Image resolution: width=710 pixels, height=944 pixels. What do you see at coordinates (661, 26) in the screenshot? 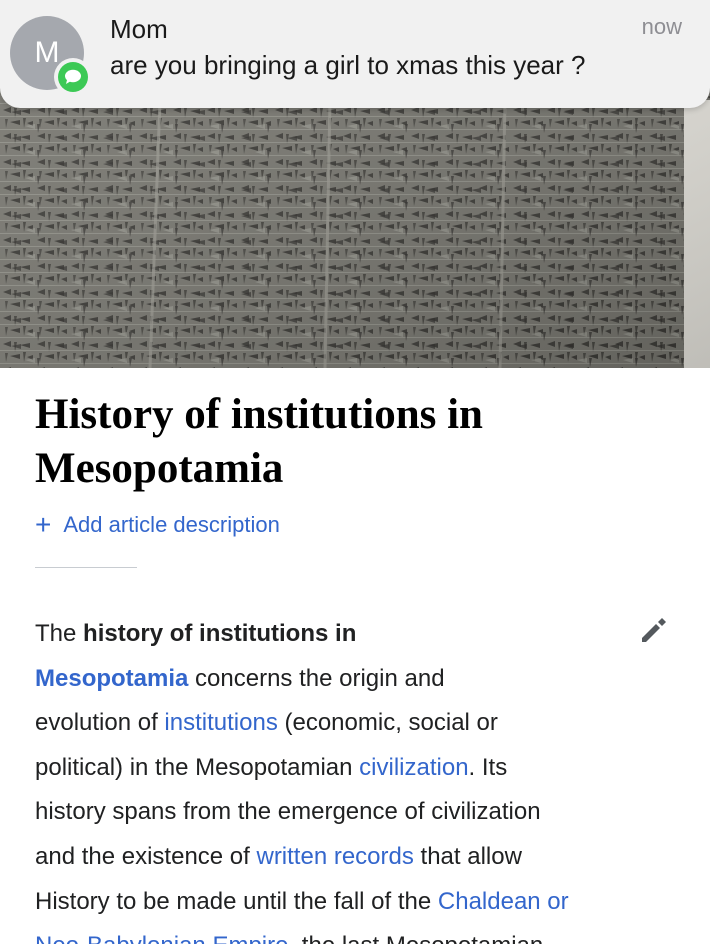
I see `notification-time: now` at bounding box center [661, 26].